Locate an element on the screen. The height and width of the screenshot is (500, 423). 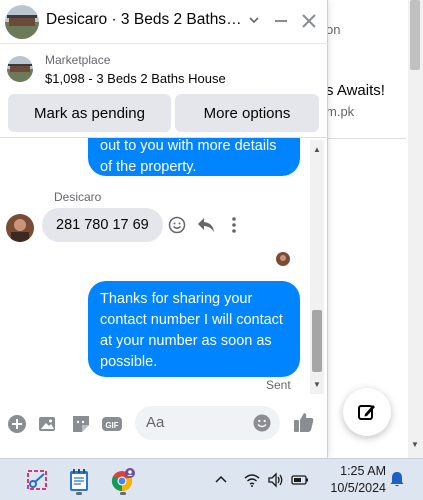
svg-text: GIF is located at coordinates (111, 425).